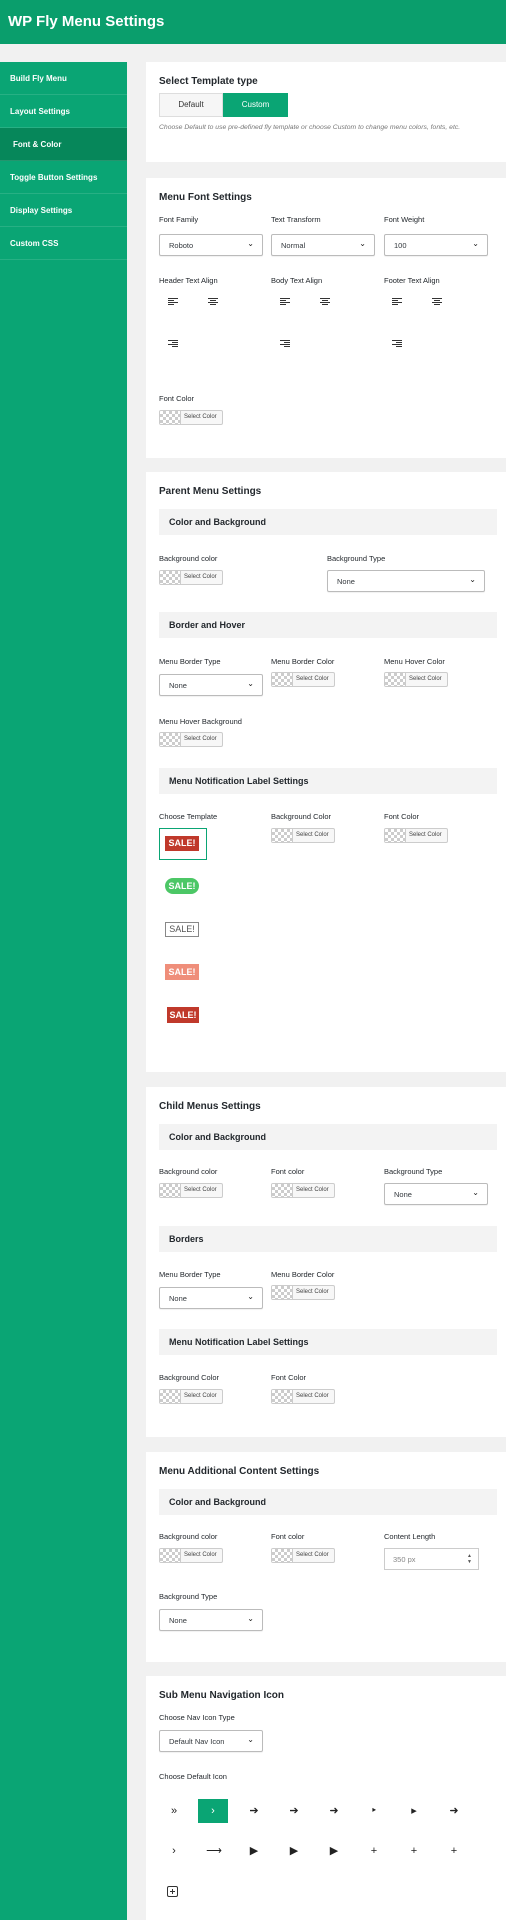 The image size is (506, 1920). What do you see at coordinates (294, 1811) in the screenshot?
I see `nav-icon-circle-arrow-outline: ➔` at bounding box center [294, 1811].